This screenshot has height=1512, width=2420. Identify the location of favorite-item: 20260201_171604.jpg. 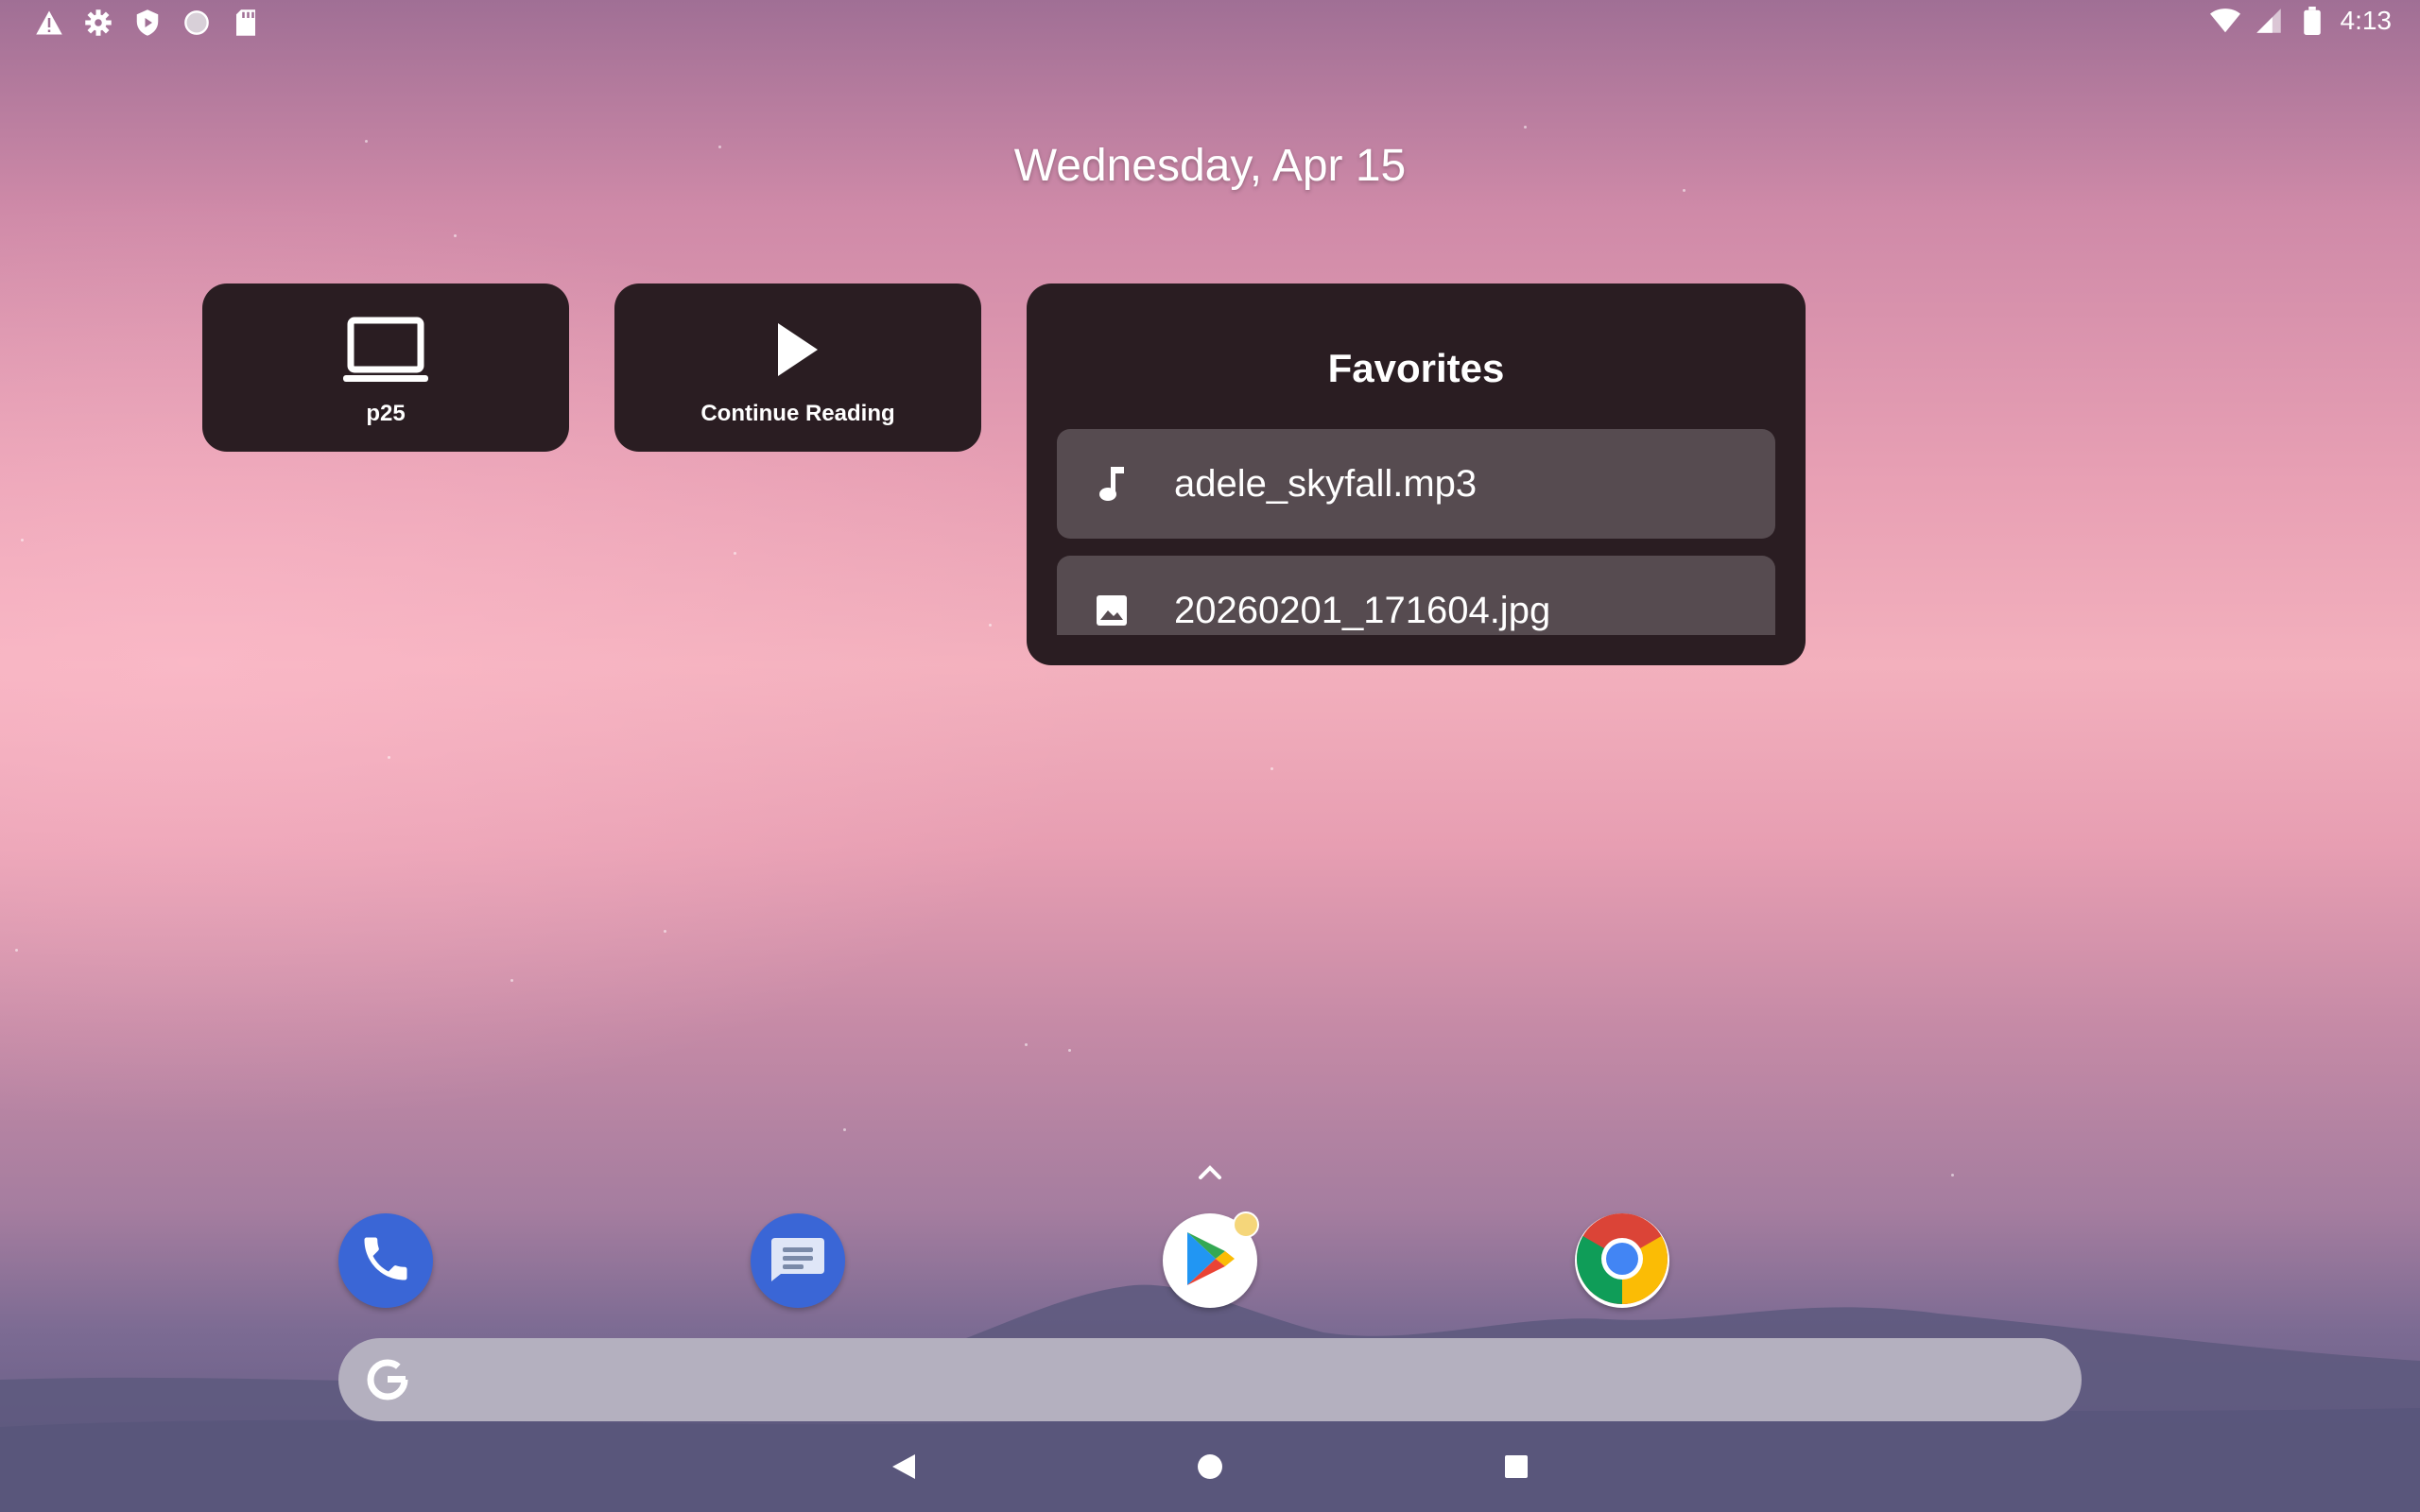
(1416, 595).